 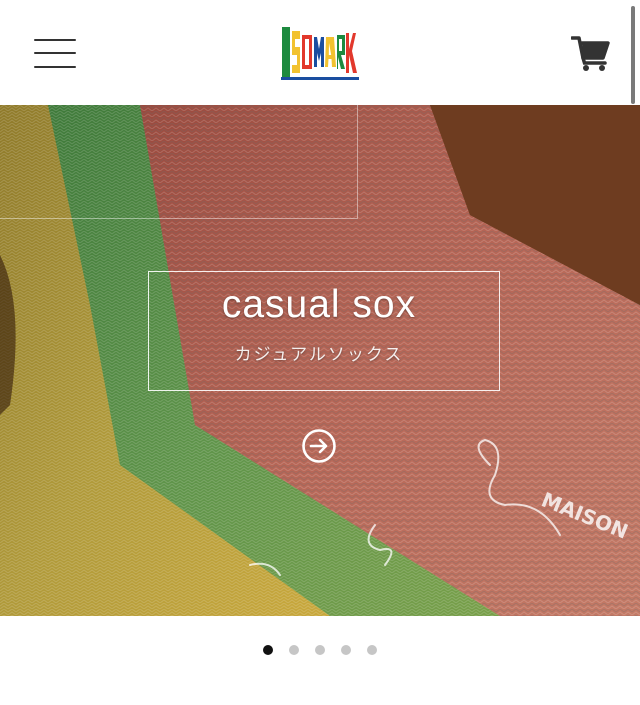 I want to click on shopping-cart-icon, so click(x=590, y=53).